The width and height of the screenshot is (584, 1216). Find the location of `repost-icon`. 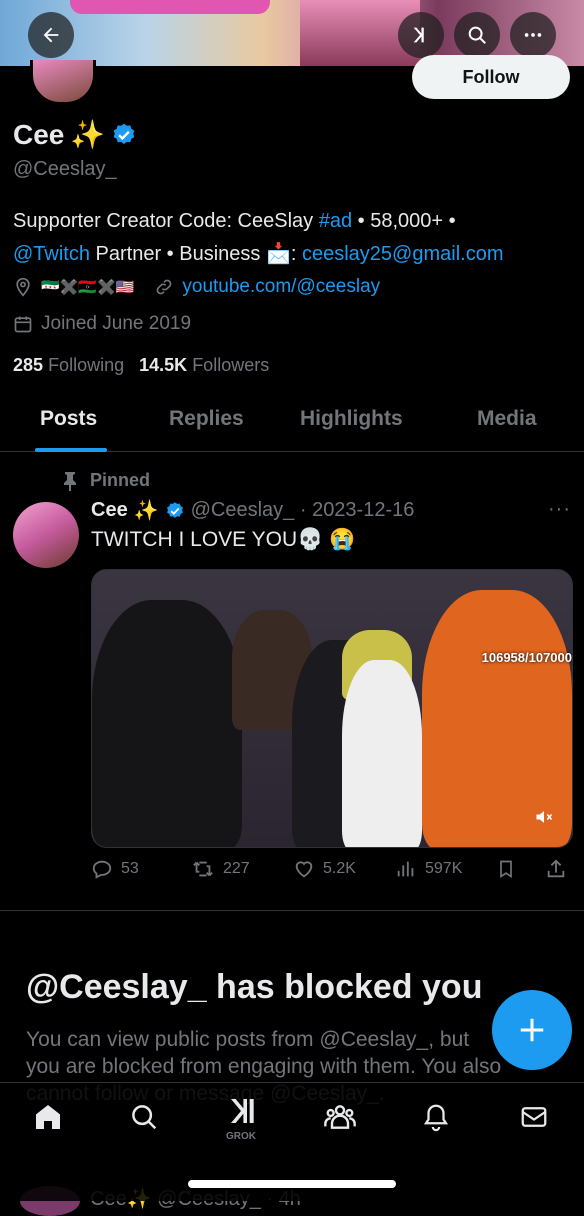

repost-icon is located at coordinates (203, 869).